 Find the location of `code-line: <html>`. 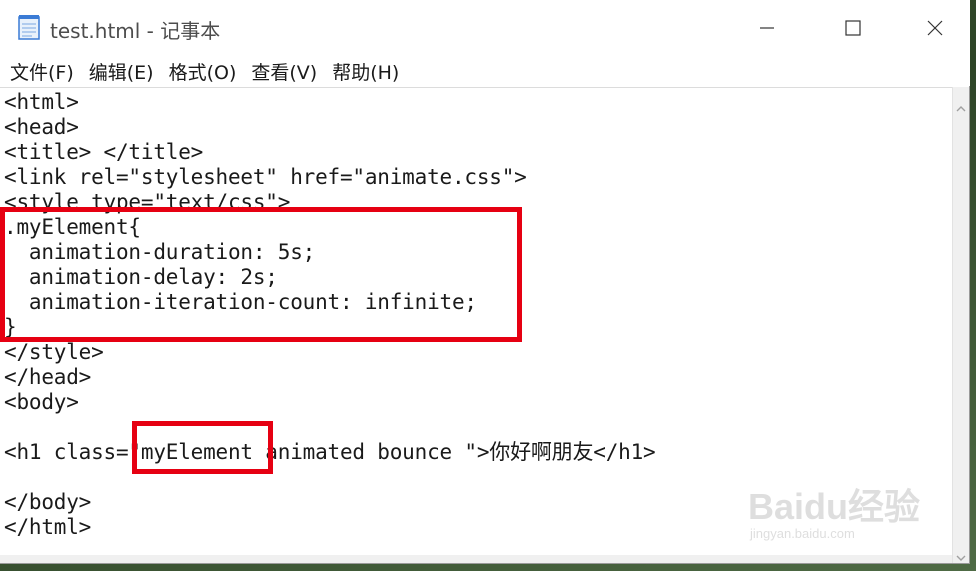

code-line: <html> is located at coordinates (41, 102).